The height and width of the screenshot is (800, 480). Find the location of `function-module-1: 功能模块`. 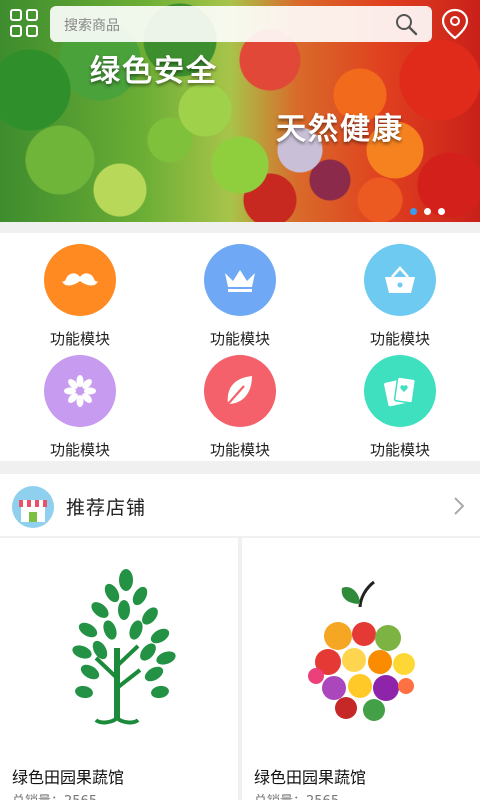

function-module-1: 功能模块 is located at coordinates (80, 296).